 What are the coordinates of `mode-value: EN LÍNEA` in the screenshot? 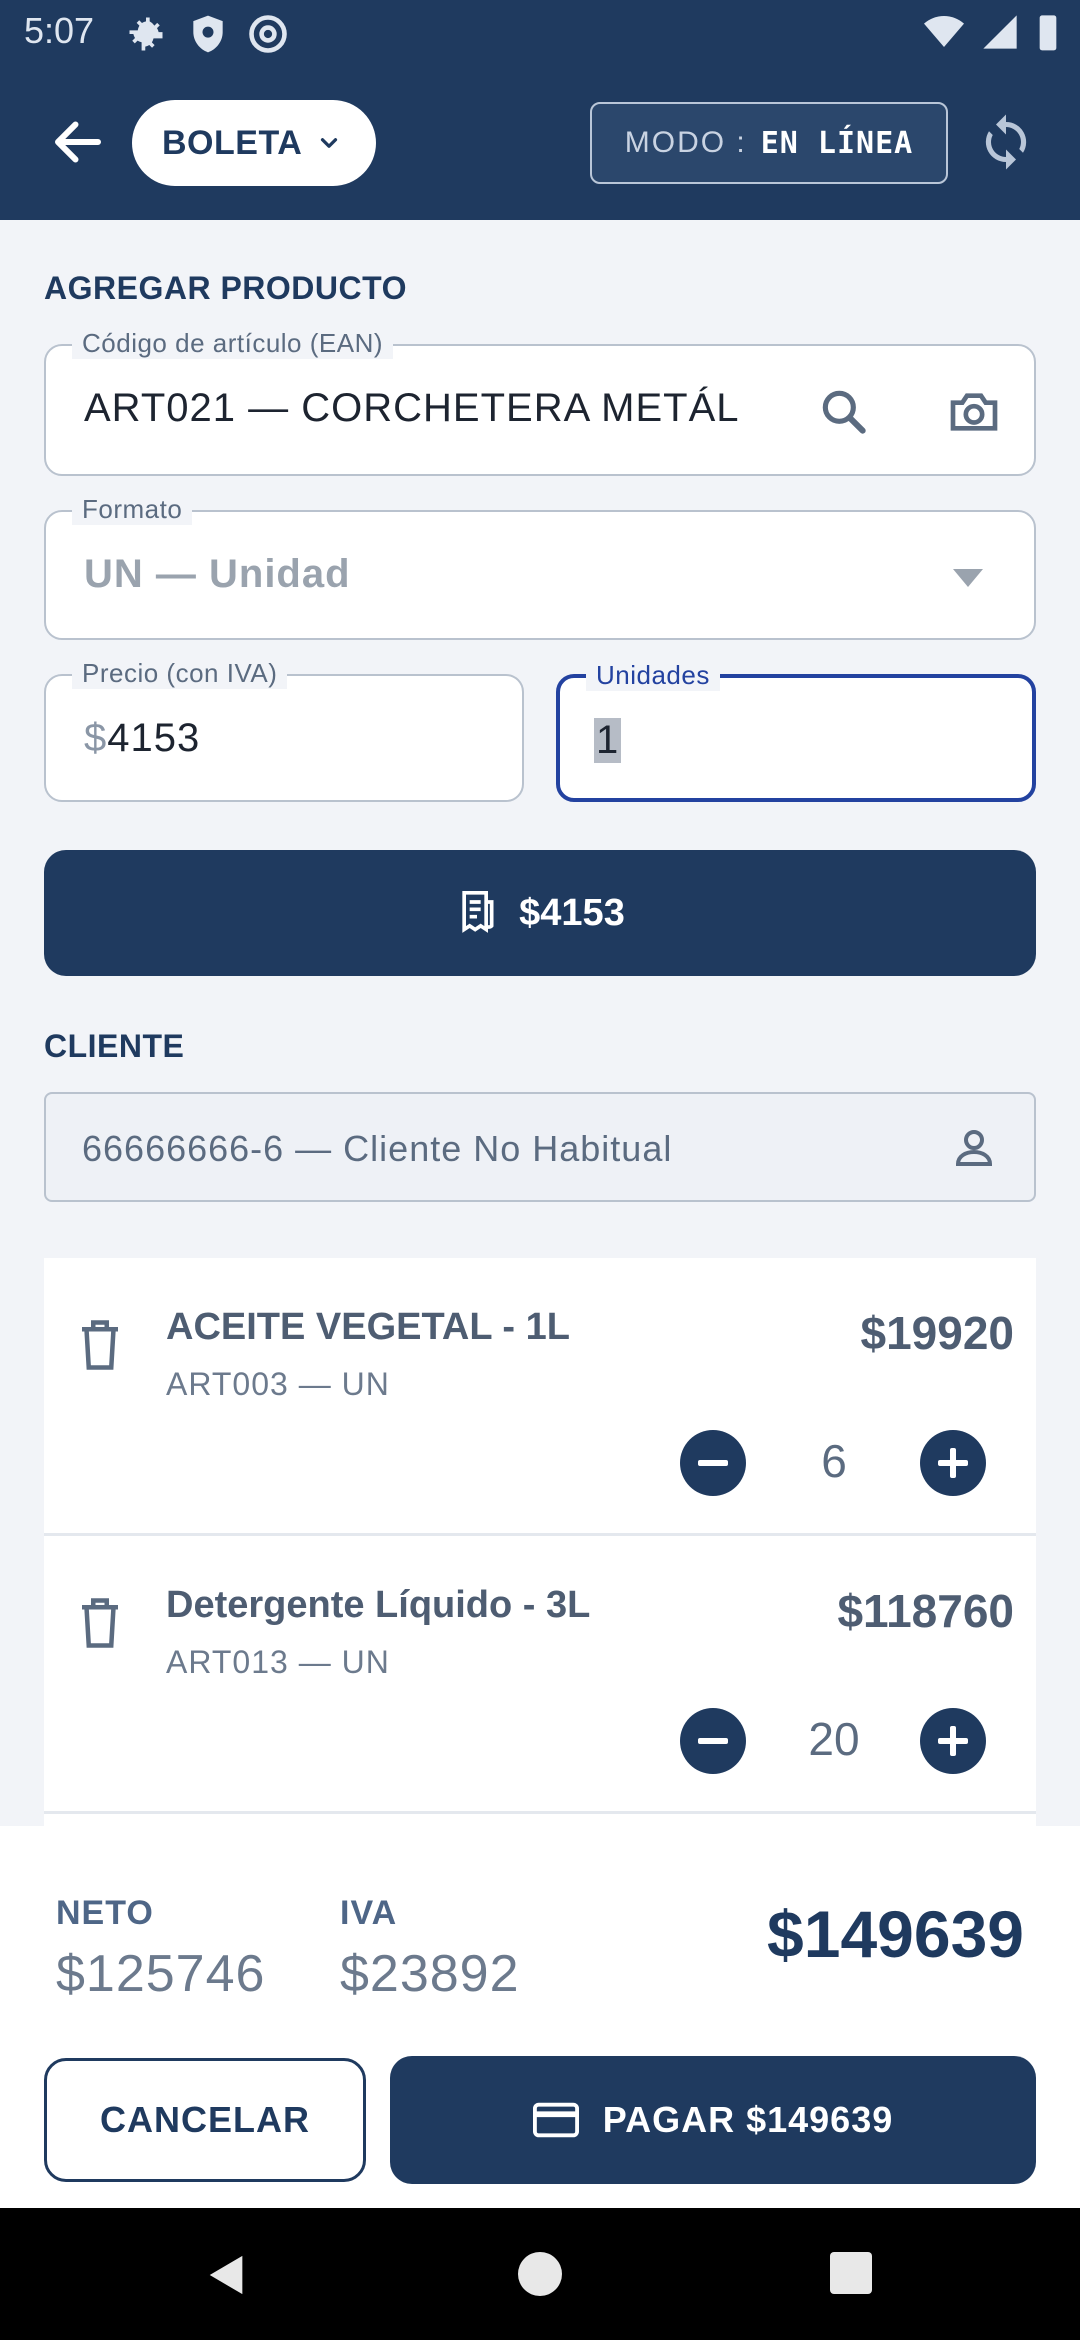 It's located at (837, 143).